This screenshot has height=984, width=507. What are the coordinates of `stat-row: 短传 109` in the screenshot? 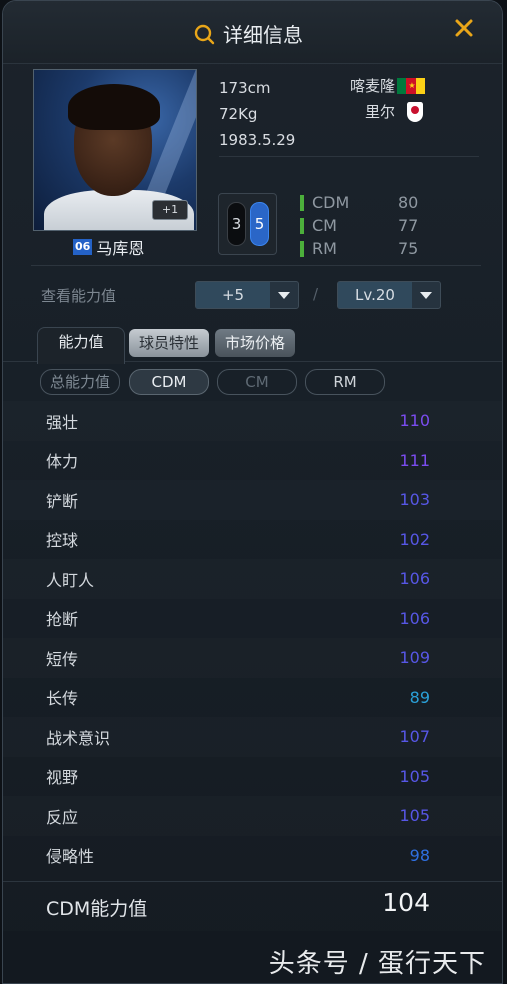 It's located at (252, 658).